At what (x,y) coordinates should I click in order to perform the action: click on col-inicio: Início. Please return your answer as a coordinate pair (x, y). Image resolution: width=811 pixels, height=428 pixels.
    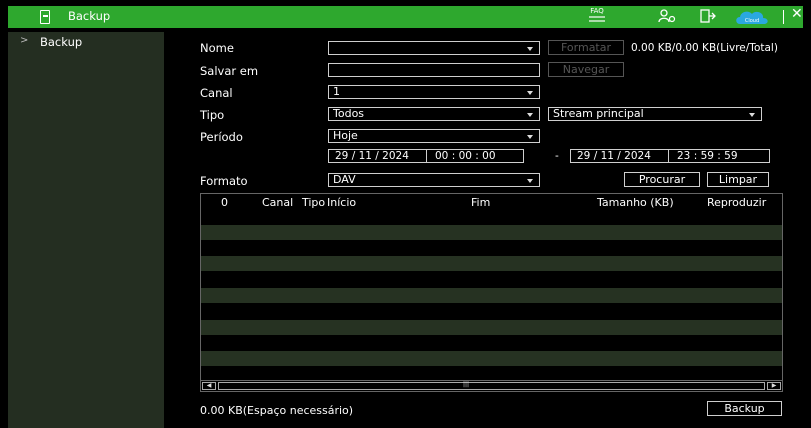
    Looking at the image, I should click on (342, 202).